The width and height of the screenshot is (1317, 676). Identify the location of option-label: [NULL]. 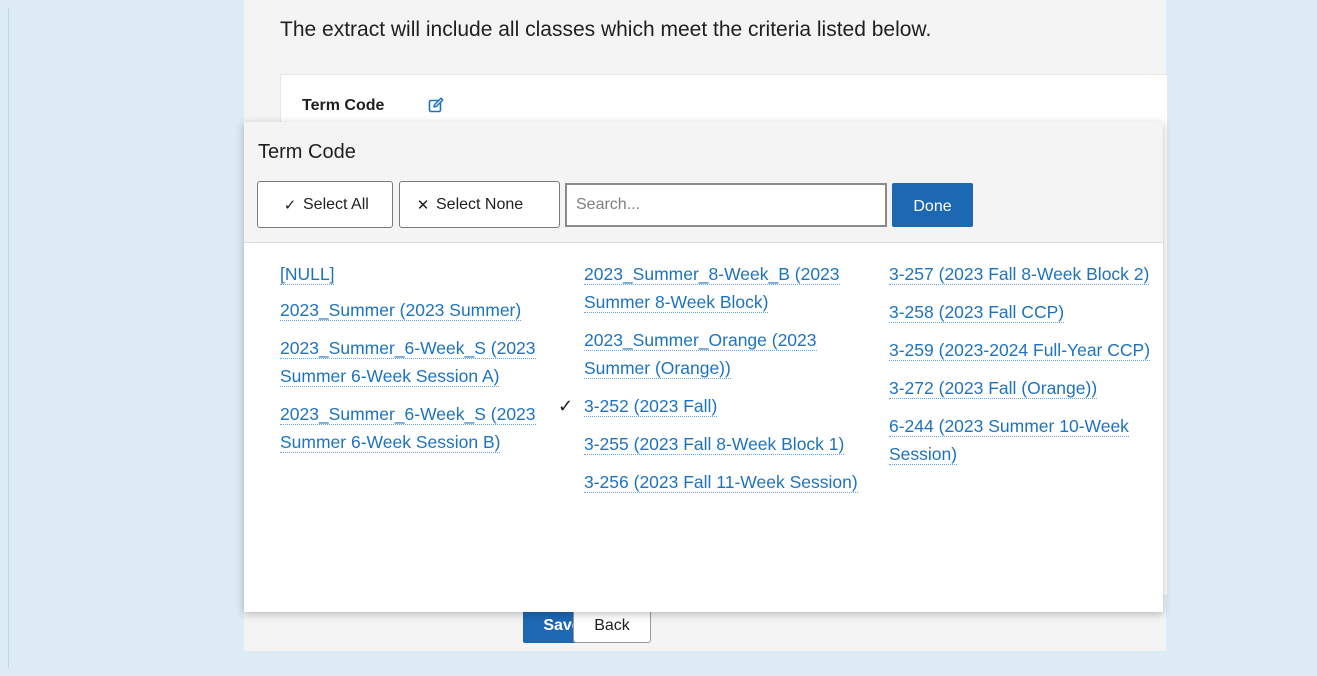
(307, 274).